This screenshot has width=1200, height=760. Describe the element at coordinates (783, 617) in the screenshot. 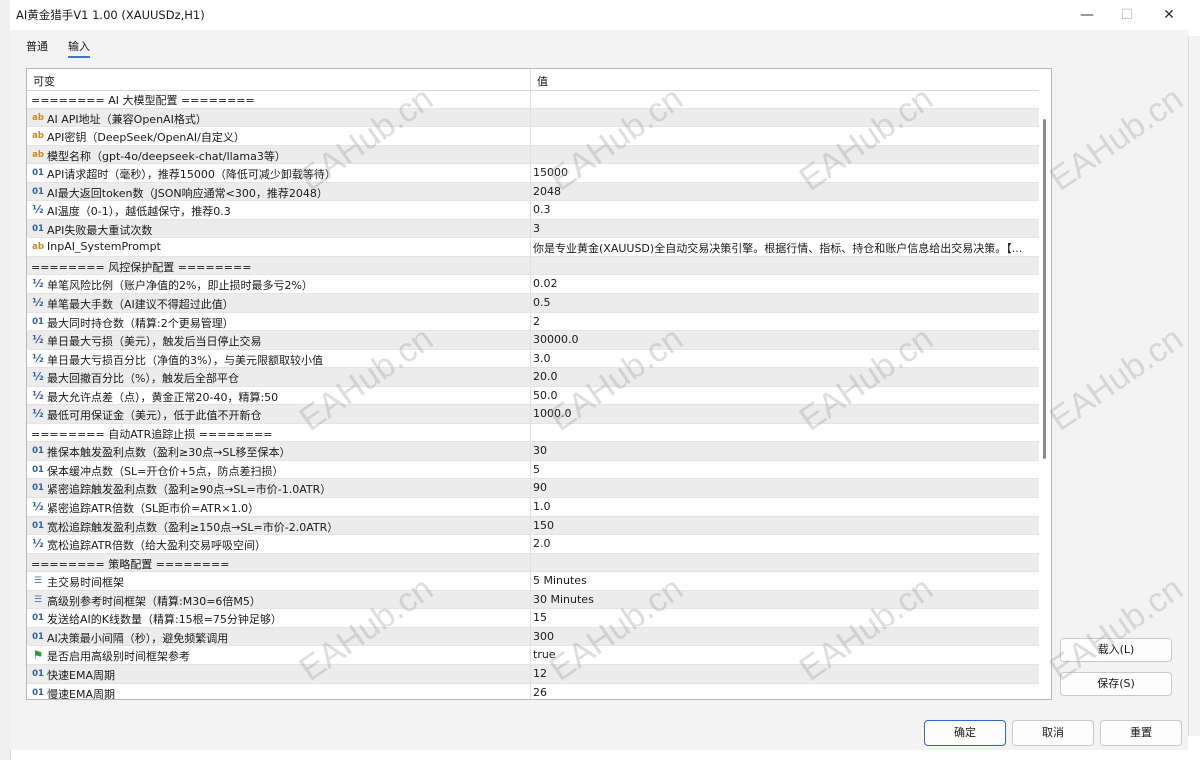

I see `parameter-value: 15` at that location.